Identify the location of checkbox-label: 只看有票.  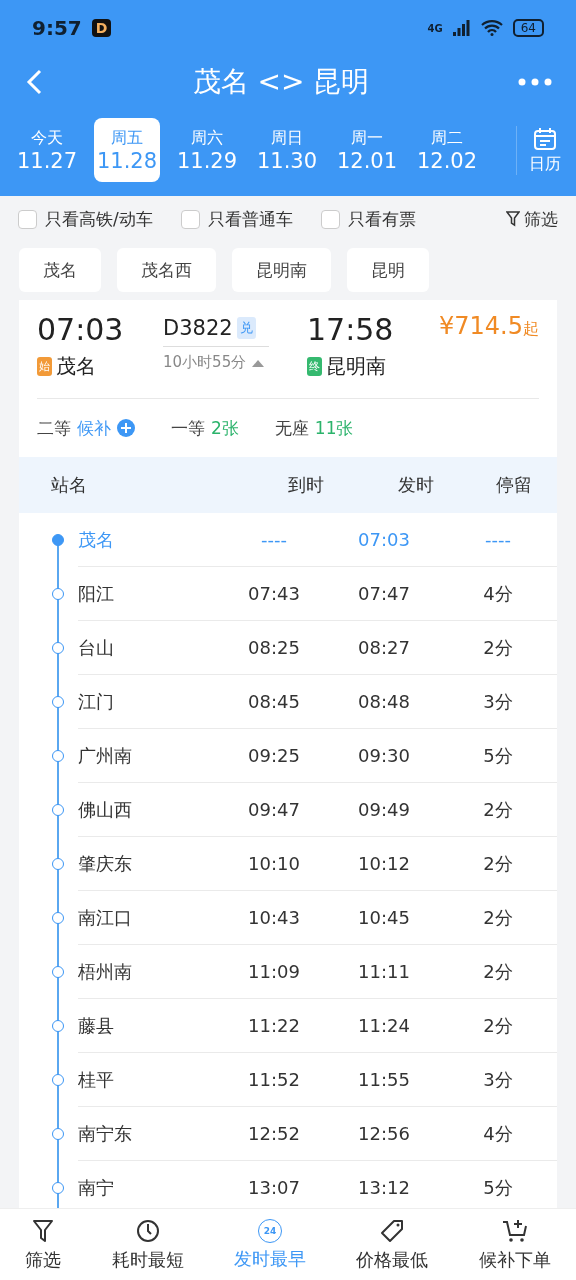
(381, 219).